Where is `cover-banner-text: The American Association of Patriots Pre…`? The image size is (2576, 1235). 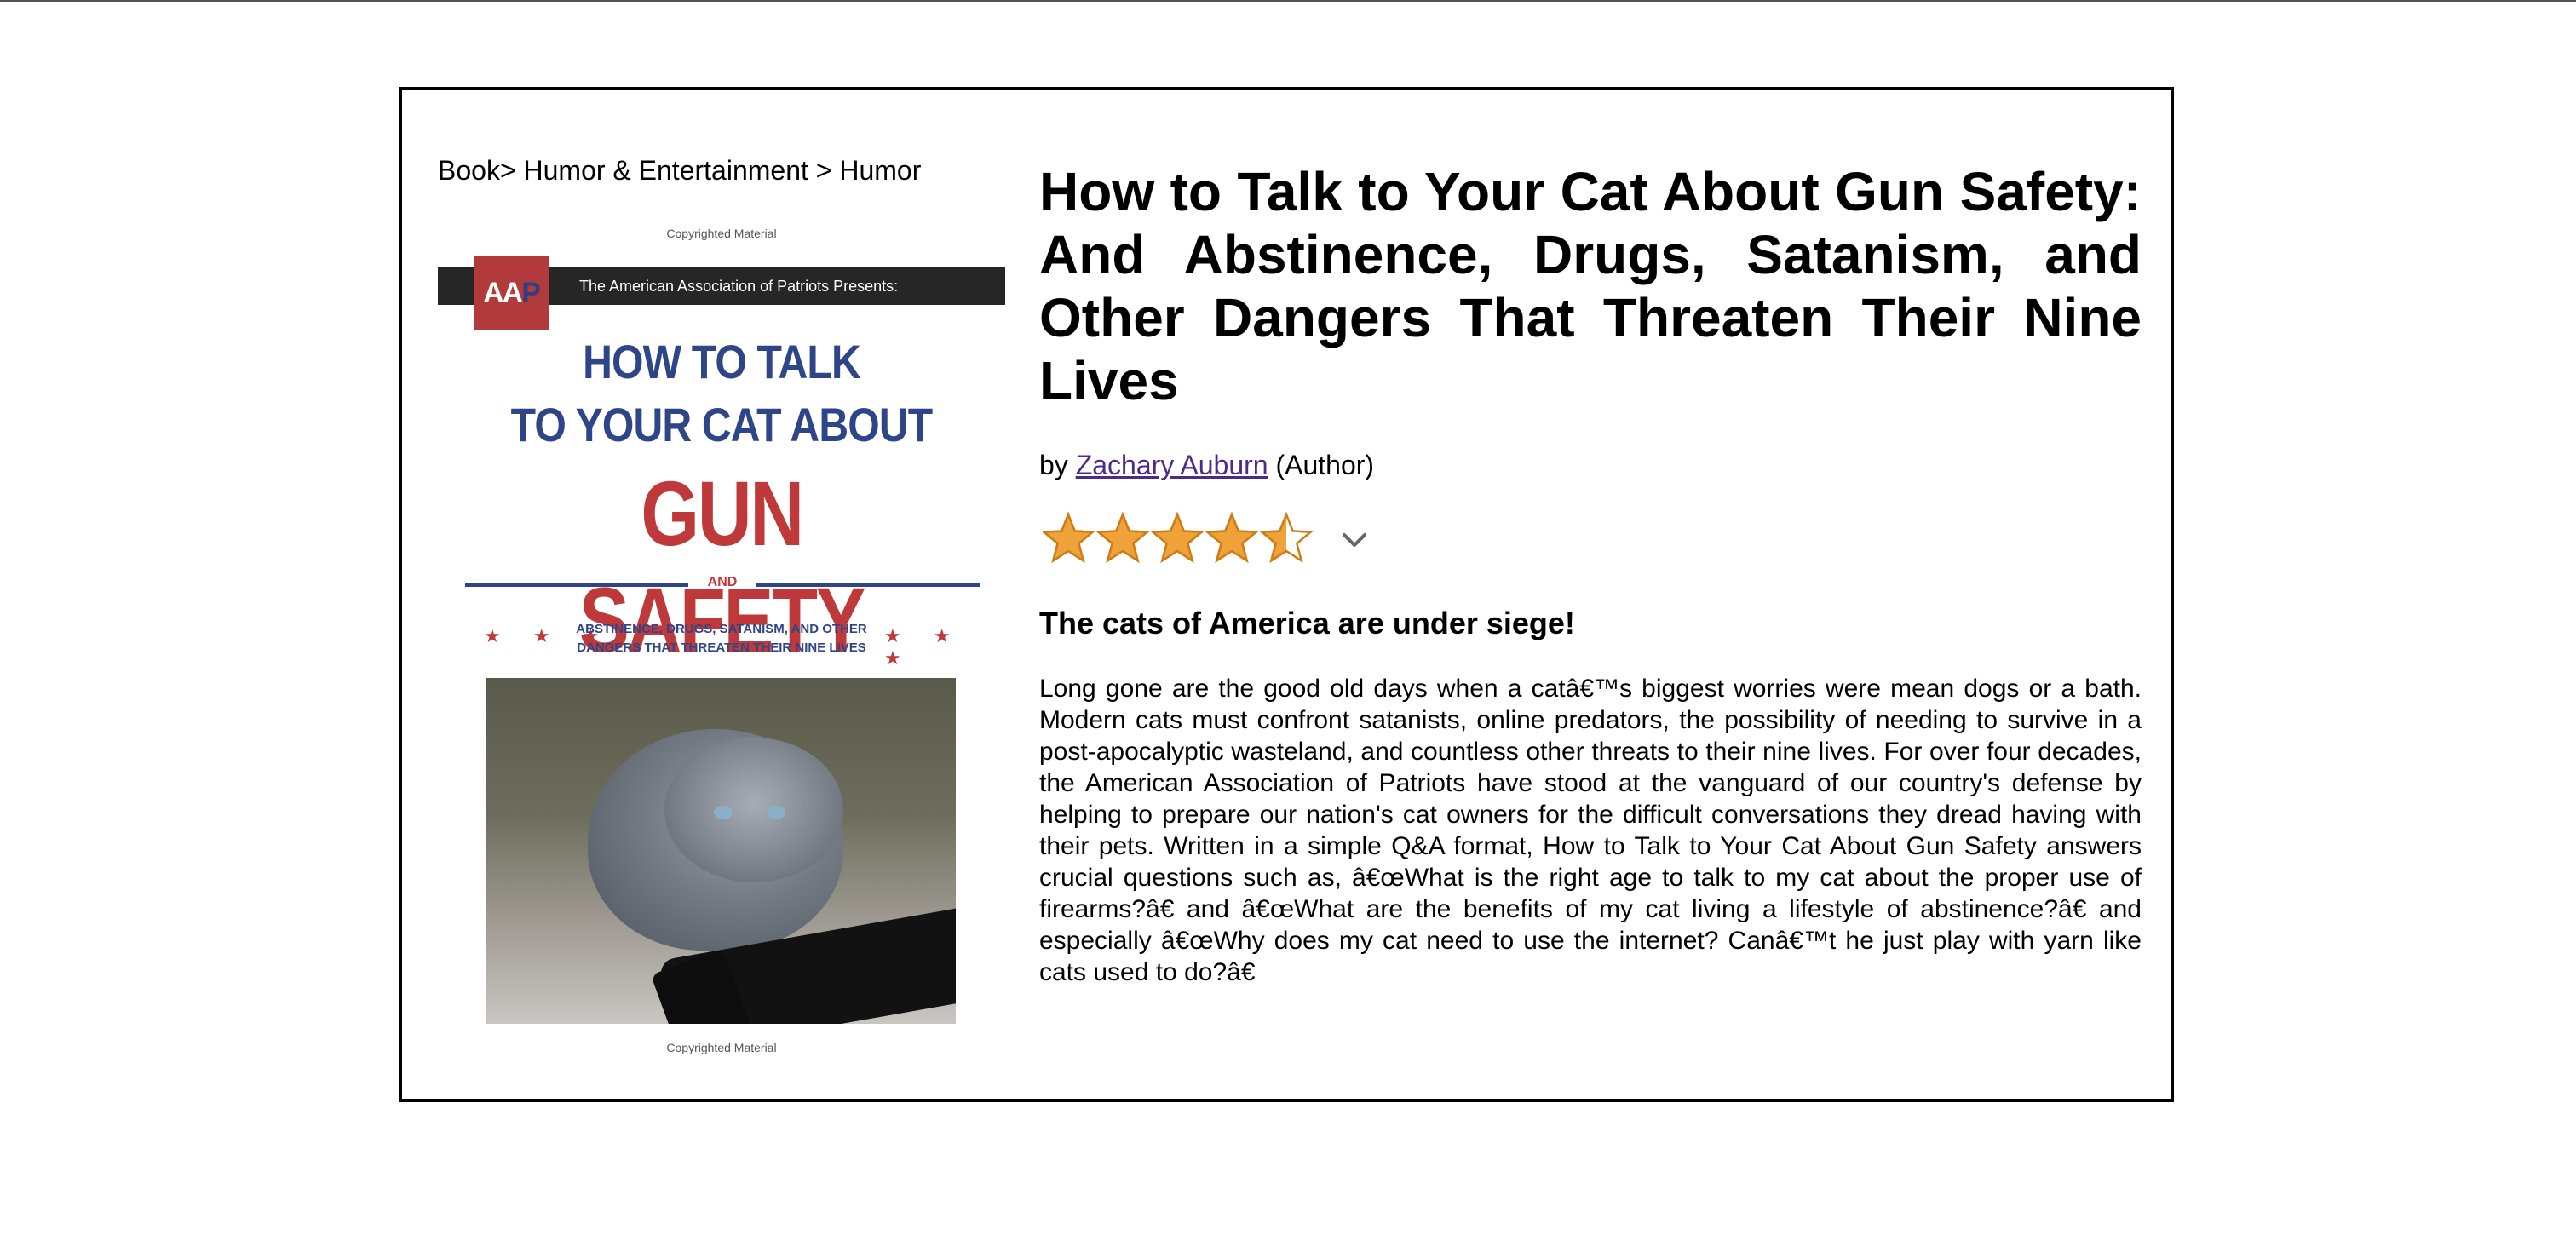 cover-banner-text: The American Association of Patriots Pre… is located at coordinates (739, 286).